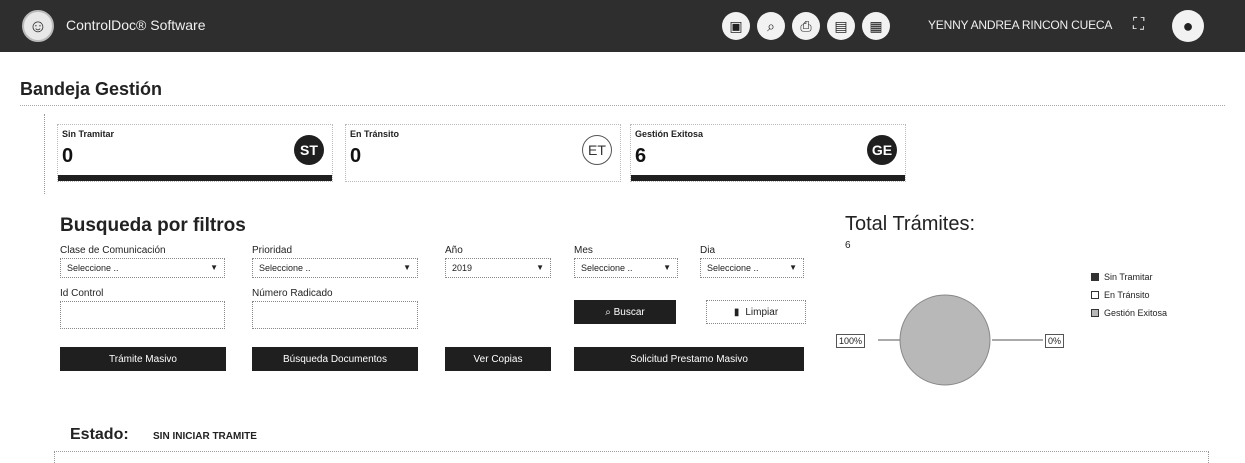 This screenshot has width=1245, height=463. I want to click on app-logo-icon: ☺, so click(38, 26).